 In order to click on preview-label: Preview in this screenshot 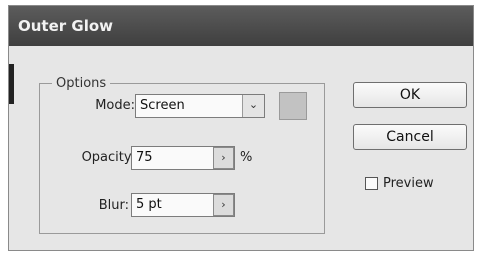, I will do `click(408, 183)`.